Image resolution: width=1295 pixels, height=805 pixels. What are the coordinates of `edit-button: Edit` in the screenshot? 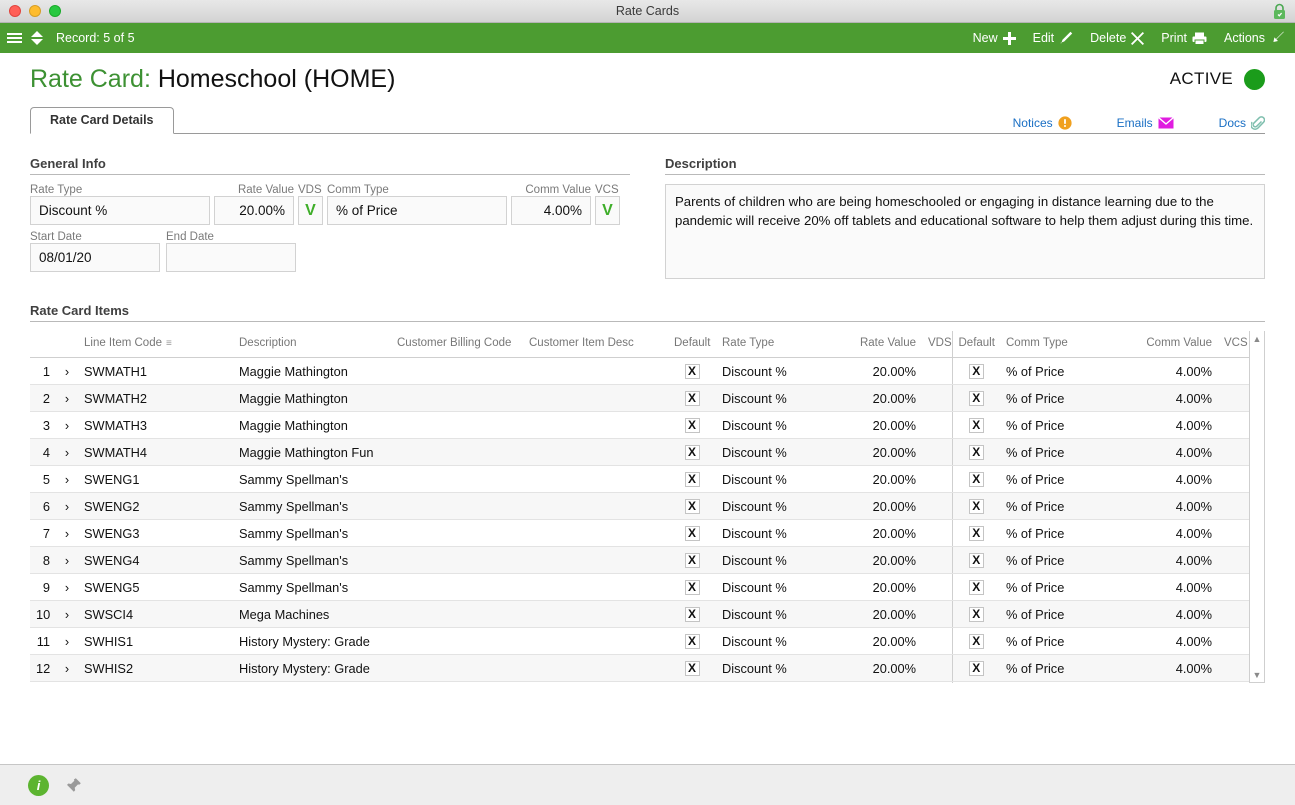 It's located at (1053, 38).